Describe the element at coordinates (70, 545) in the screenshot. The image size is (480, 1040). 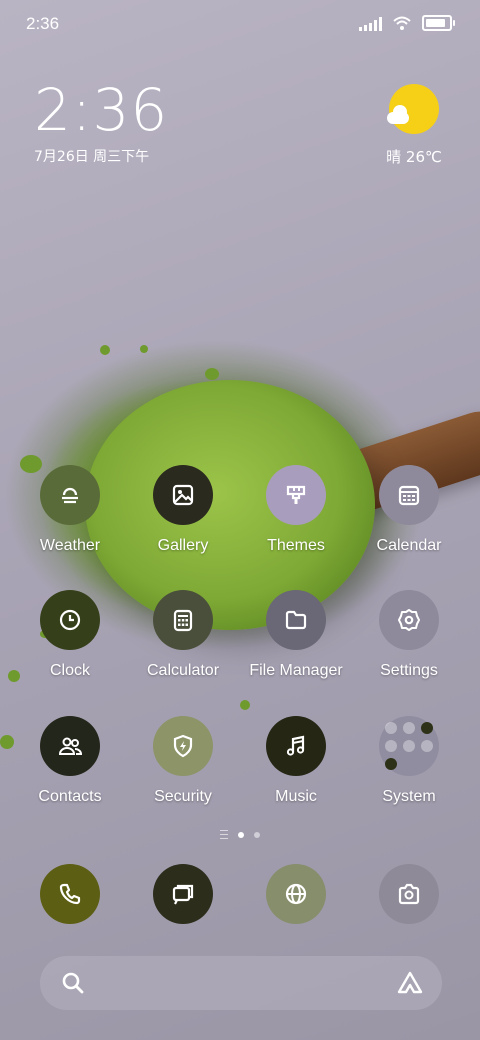
I see `app-label: Weather` at that location.